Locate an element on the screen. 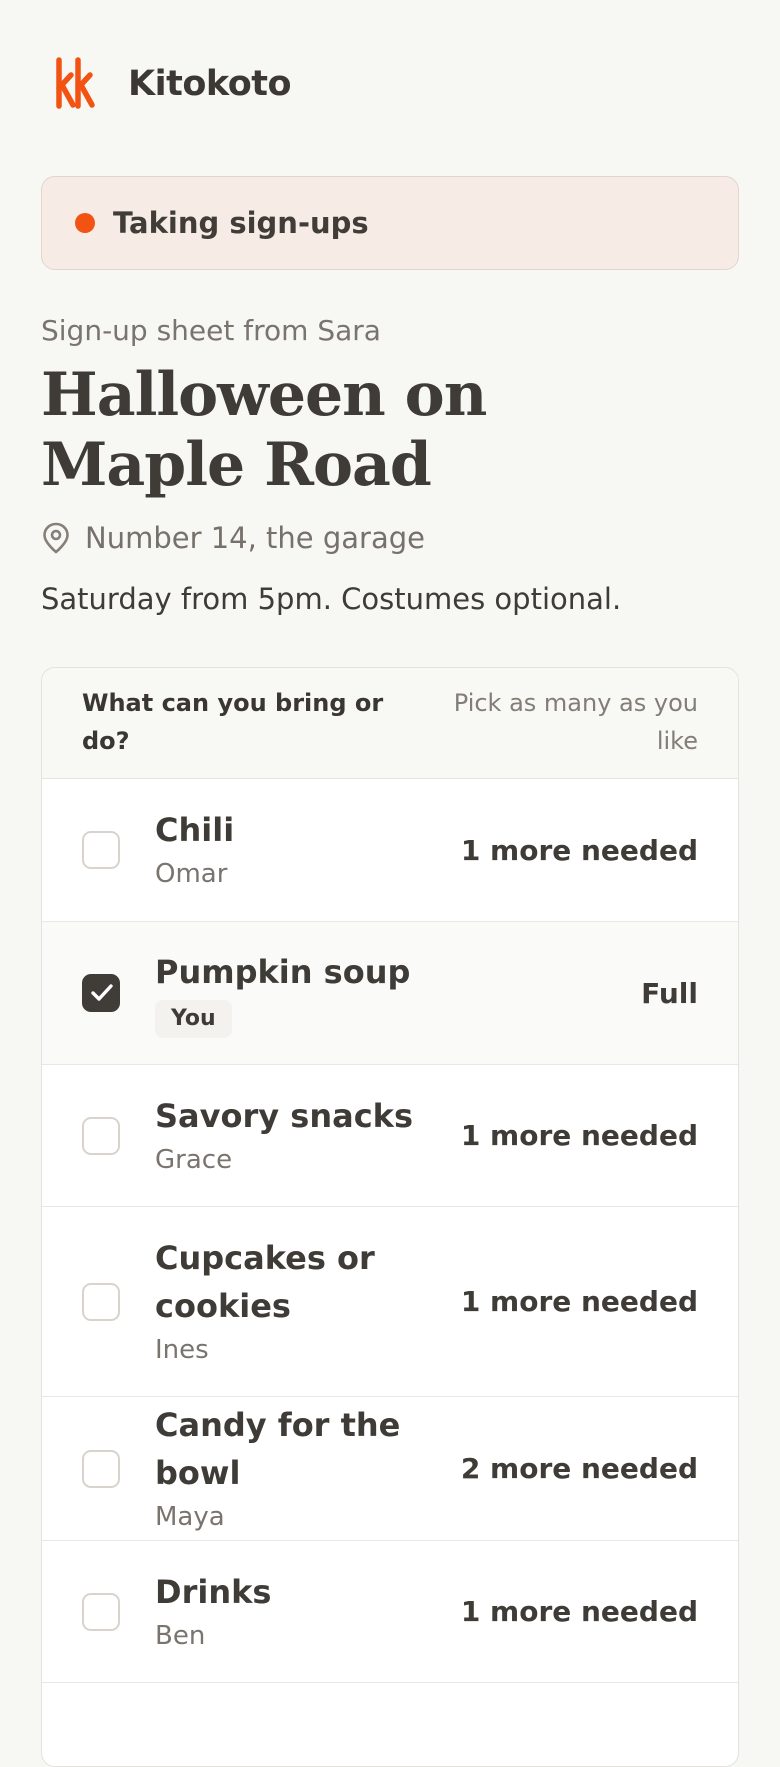 The image size is (780, 1767). item-name: Drinks is located at coordinates (213, 1591).